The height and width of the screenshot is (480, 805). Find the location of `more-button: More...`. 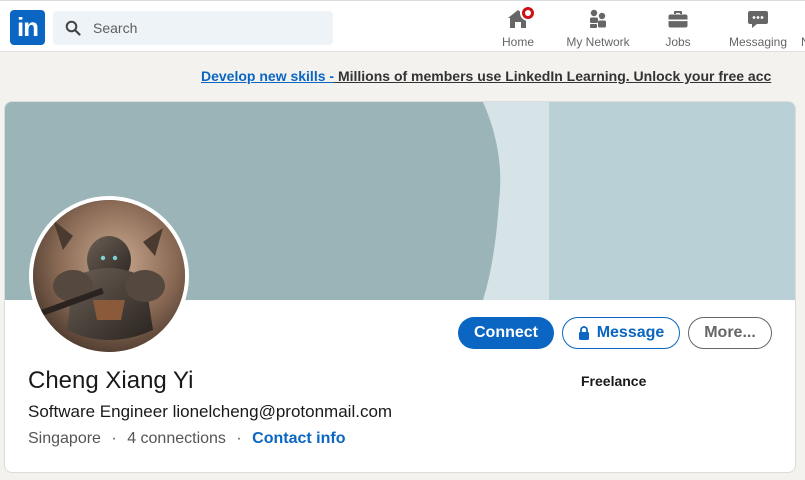

more-button: More... is located at coordinates (730, 333).